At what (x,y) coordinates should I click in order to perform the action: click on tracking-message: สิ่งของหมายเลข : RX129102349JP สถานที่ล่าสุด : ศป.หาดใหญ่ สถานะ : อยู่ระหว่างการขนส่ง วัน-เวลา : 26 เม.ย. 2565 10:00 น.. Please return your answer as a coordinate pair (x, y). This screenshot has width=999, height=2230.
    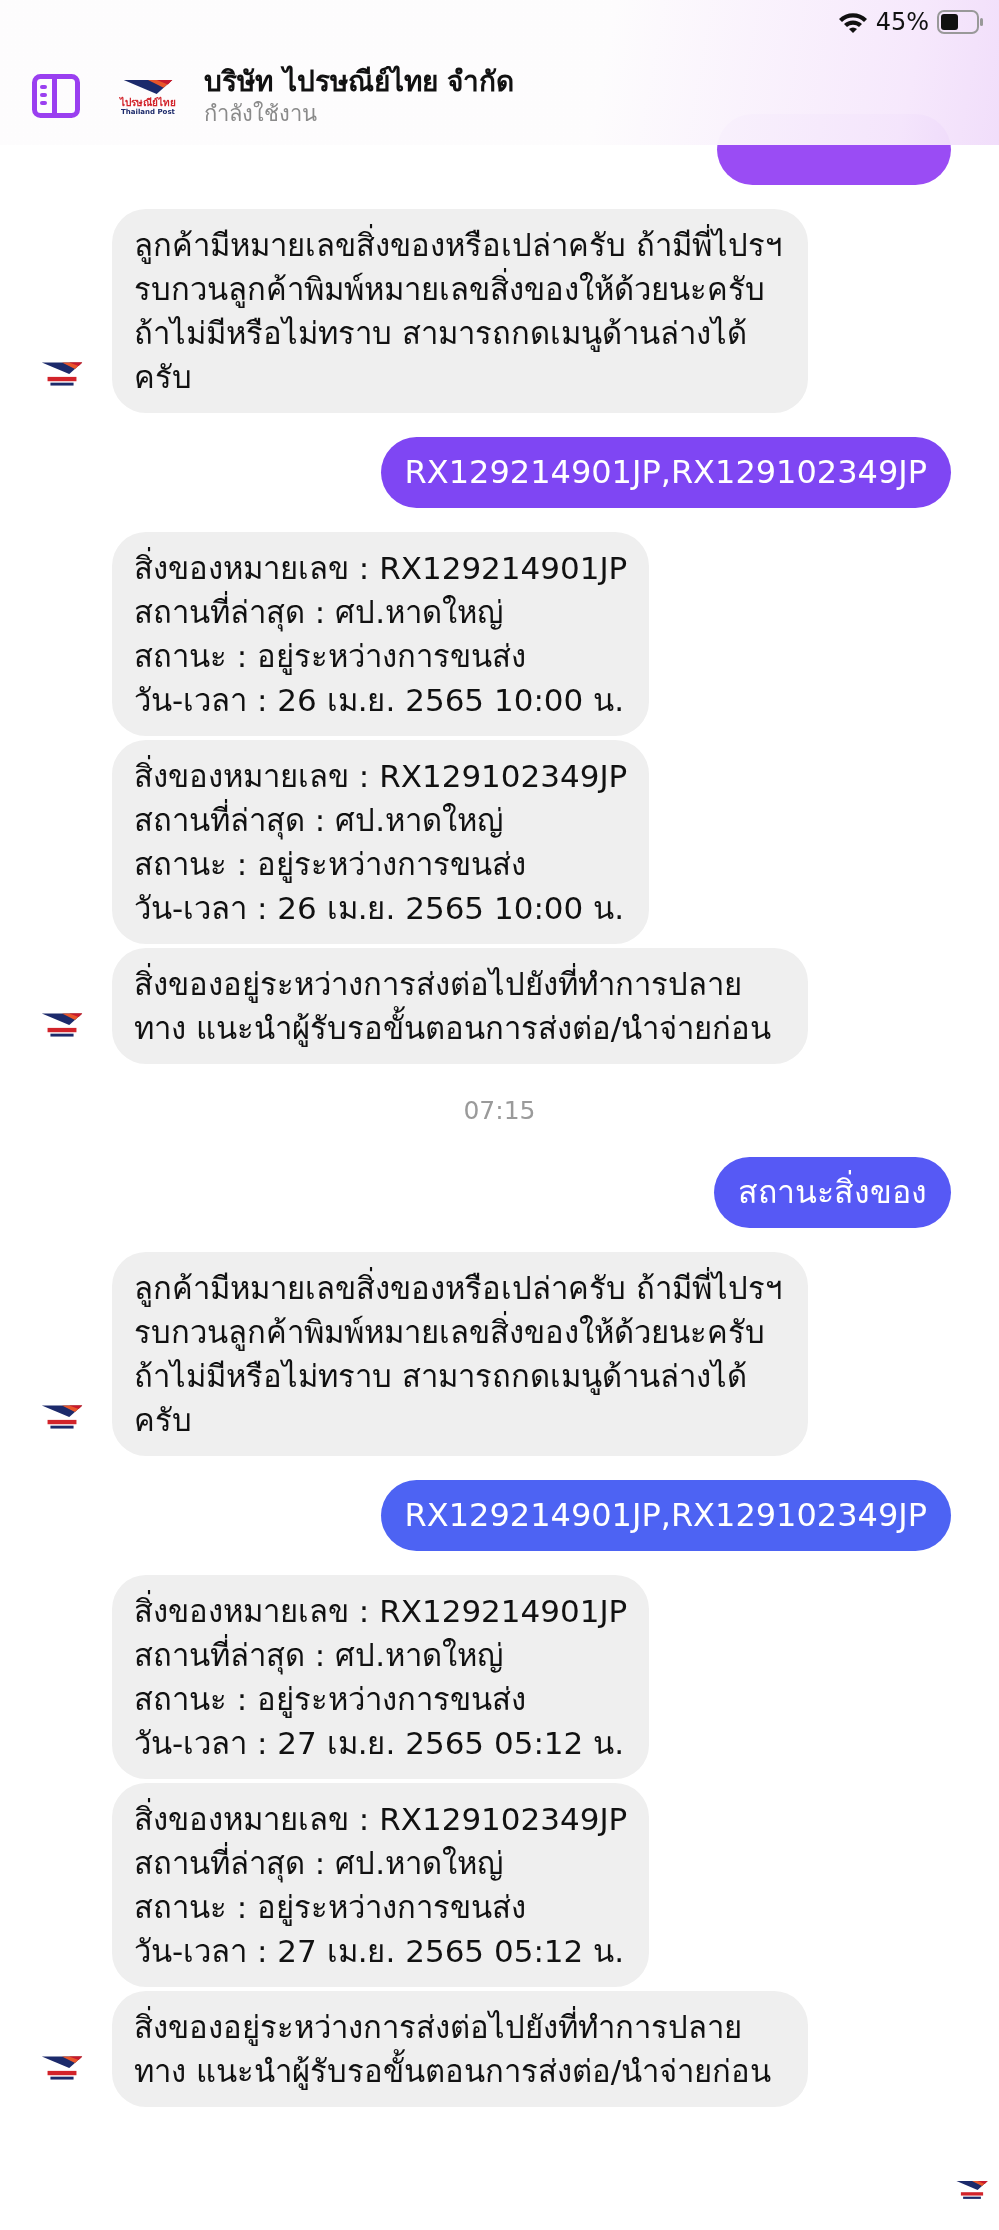
    Looking at the image, I should click on (381, 842).